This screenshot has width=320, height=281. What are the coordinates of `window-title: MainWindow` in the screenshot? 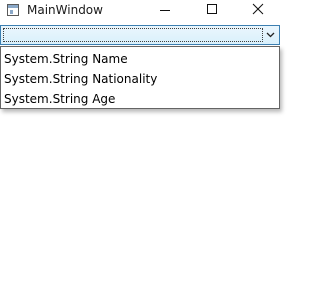 It's located at (65, 10).